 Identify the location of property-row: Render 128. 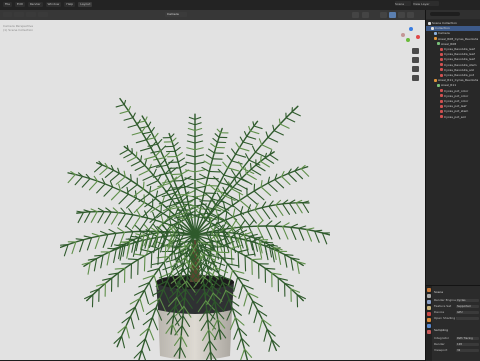
(457, 344).